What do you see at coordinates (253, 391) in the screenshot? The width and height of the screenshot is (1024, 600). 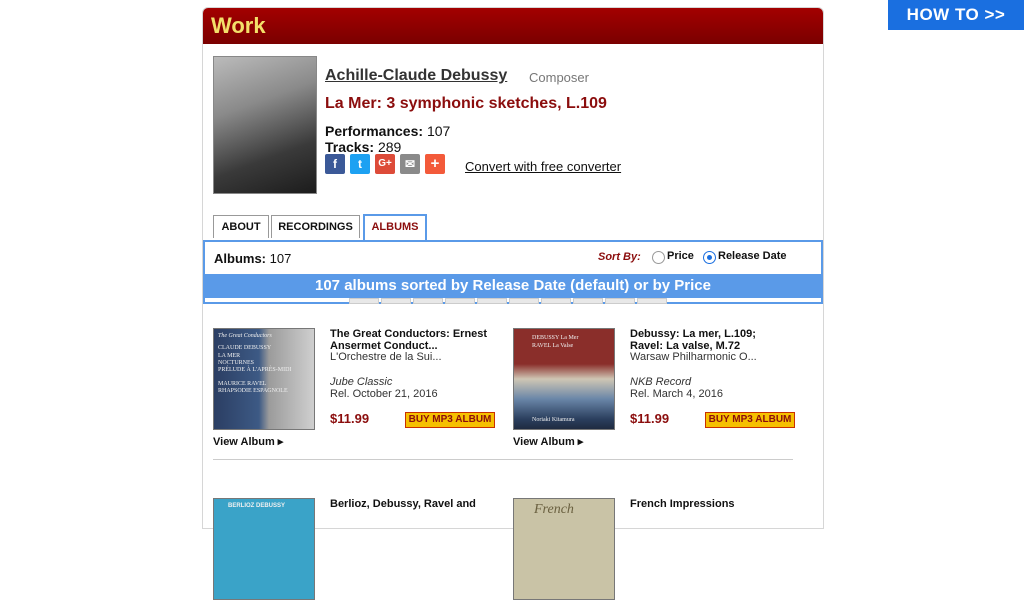 I see `cover-text: RHAPSODIE ESPAGNOLE` at bounding box center [253, 391].